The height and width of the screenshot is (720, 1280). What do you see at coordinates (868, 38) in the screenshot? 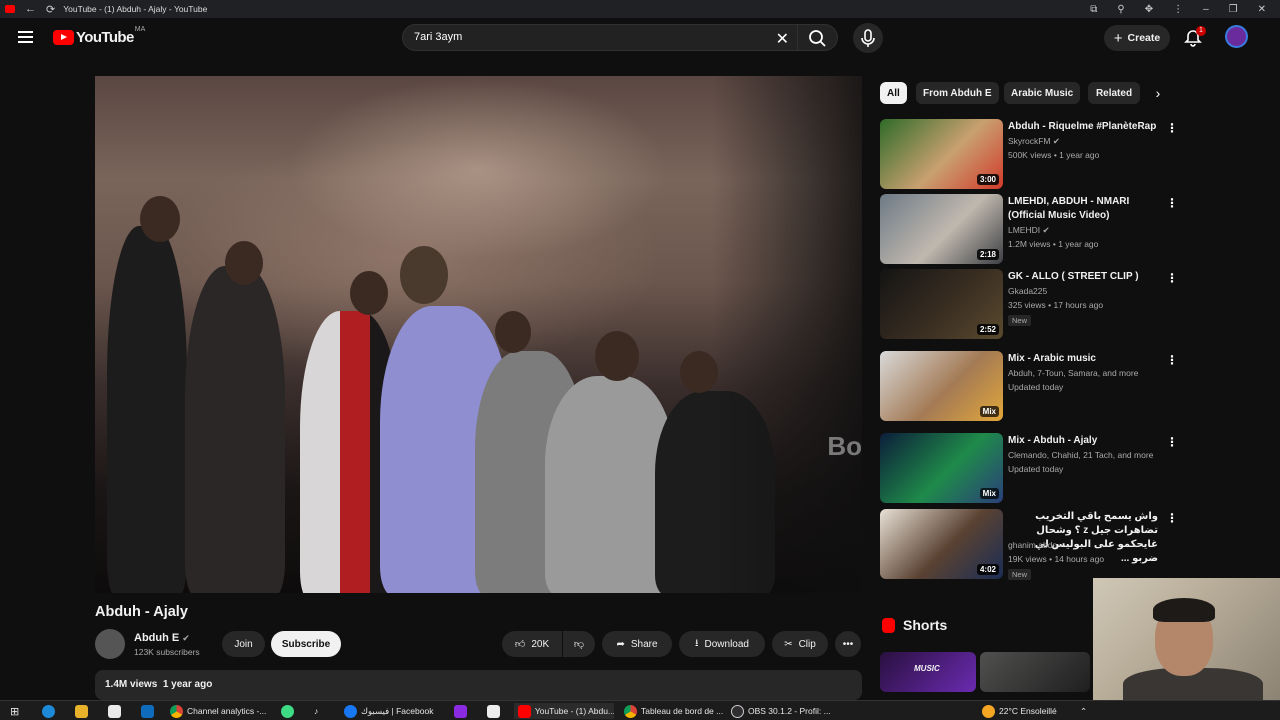
I see `voice-search-button` at bounding box center [868, 38].